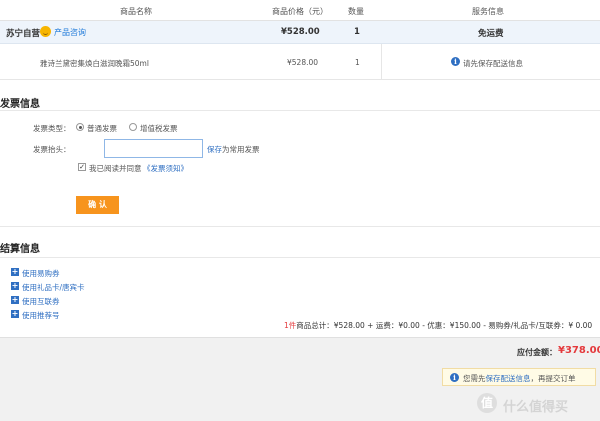 This screenshot has width=600, height=421. What do you see at coordinates (136, 11) in the screenshot?
I see `col-product-name: 商品名称` at bounding box center [136, 11].